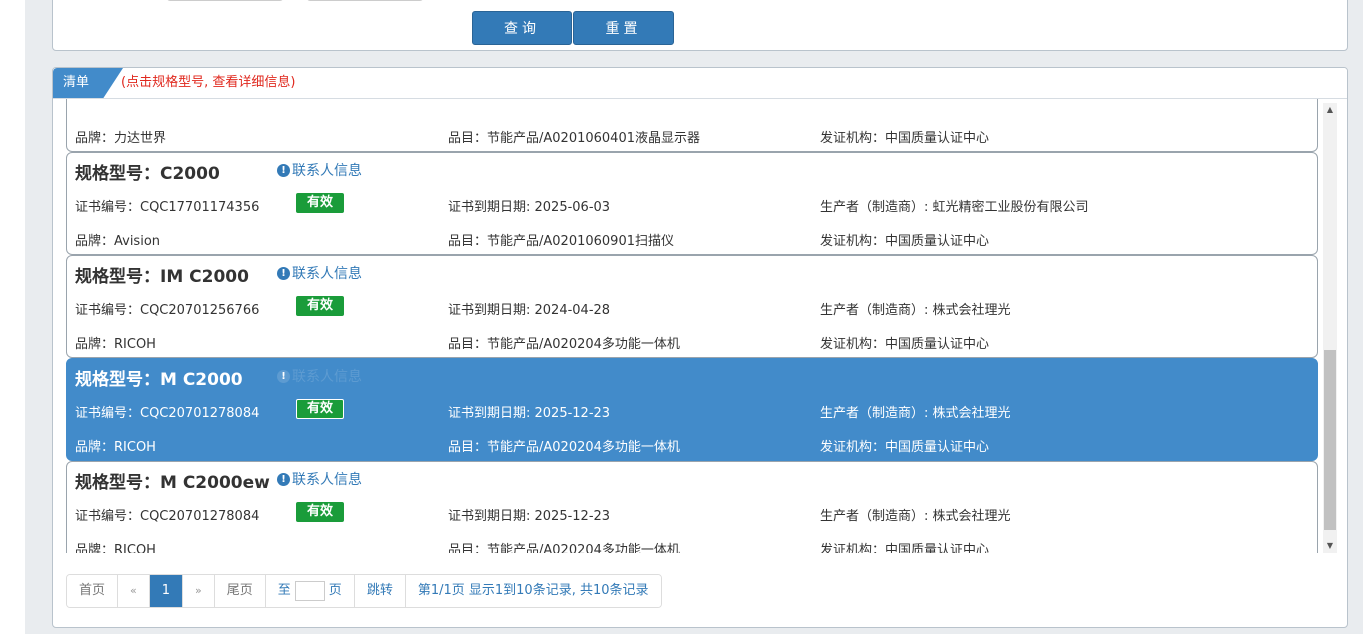  Describe the element at coordinates (208, 82) in the screenshot. I see `list-hint: (点击规格型号, 查看详细信息)` at that location.